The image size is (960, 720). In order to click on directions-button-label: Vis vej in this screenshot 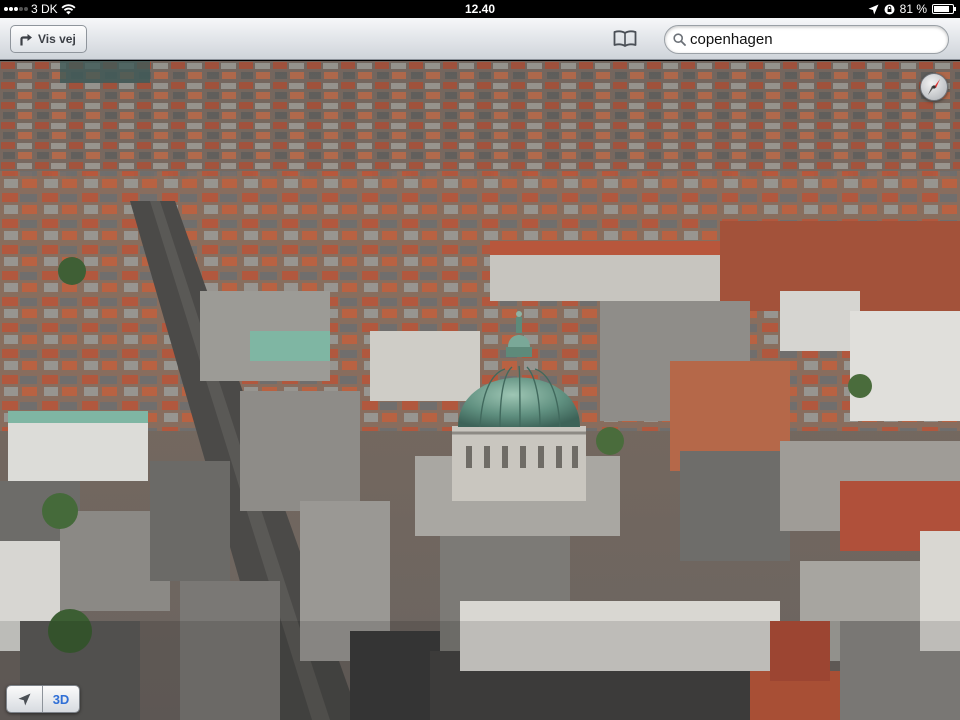, I will do `click(57, 39)`.